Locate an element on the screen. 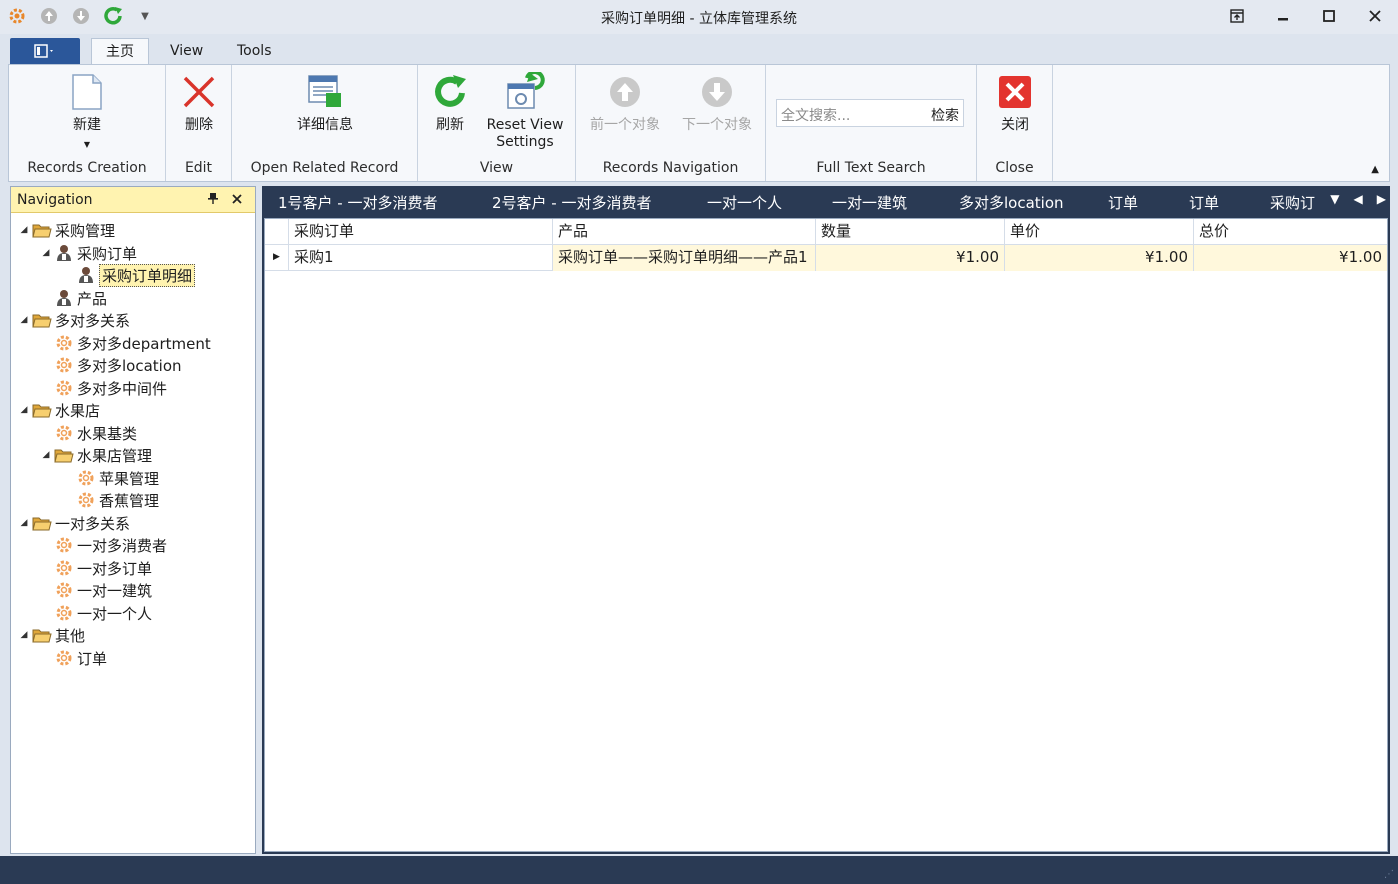 The height and width of the screenshot is (884, 1398). doc-tab: 2号客户 - 一对多消费者 is located at coordinates (572, 202).